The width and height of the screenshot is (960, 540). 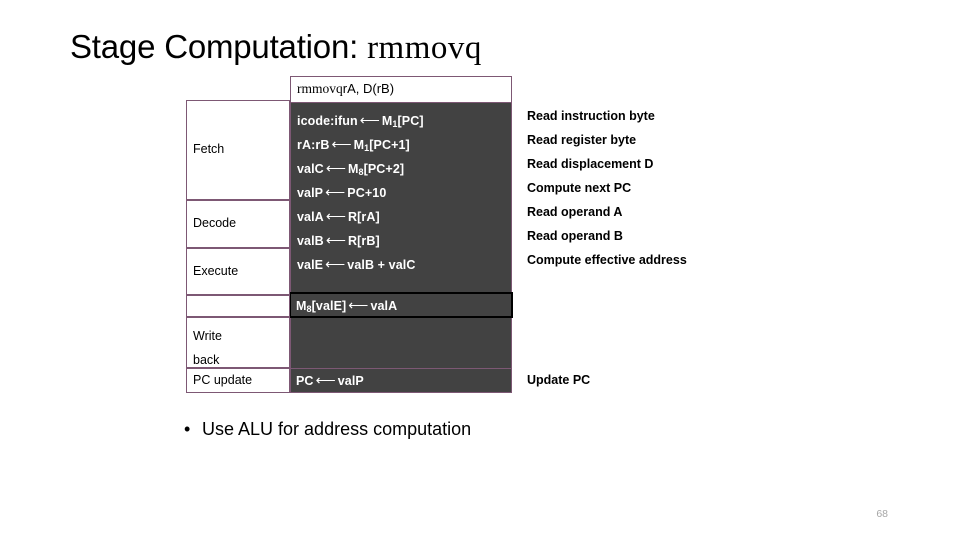 What do you see at coordinates (219, 46) in the screenshot?
I see `page-title-prefix: Stage Computation:` at bounding box center [219, 46].